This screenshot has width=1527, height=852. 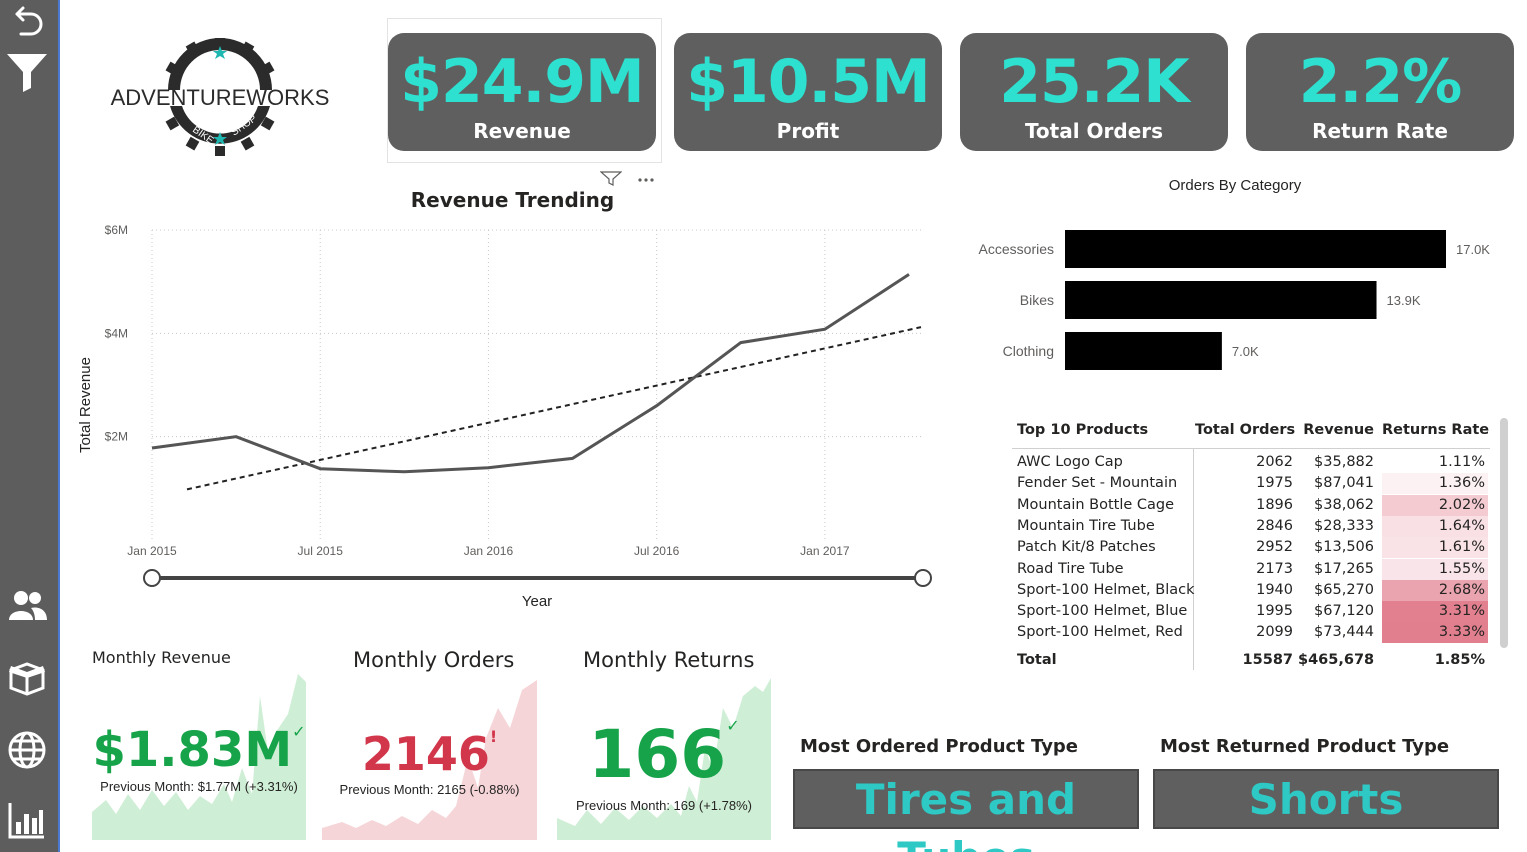 I want to click on y-tick-label: $2M, so click(x=116, y=437).